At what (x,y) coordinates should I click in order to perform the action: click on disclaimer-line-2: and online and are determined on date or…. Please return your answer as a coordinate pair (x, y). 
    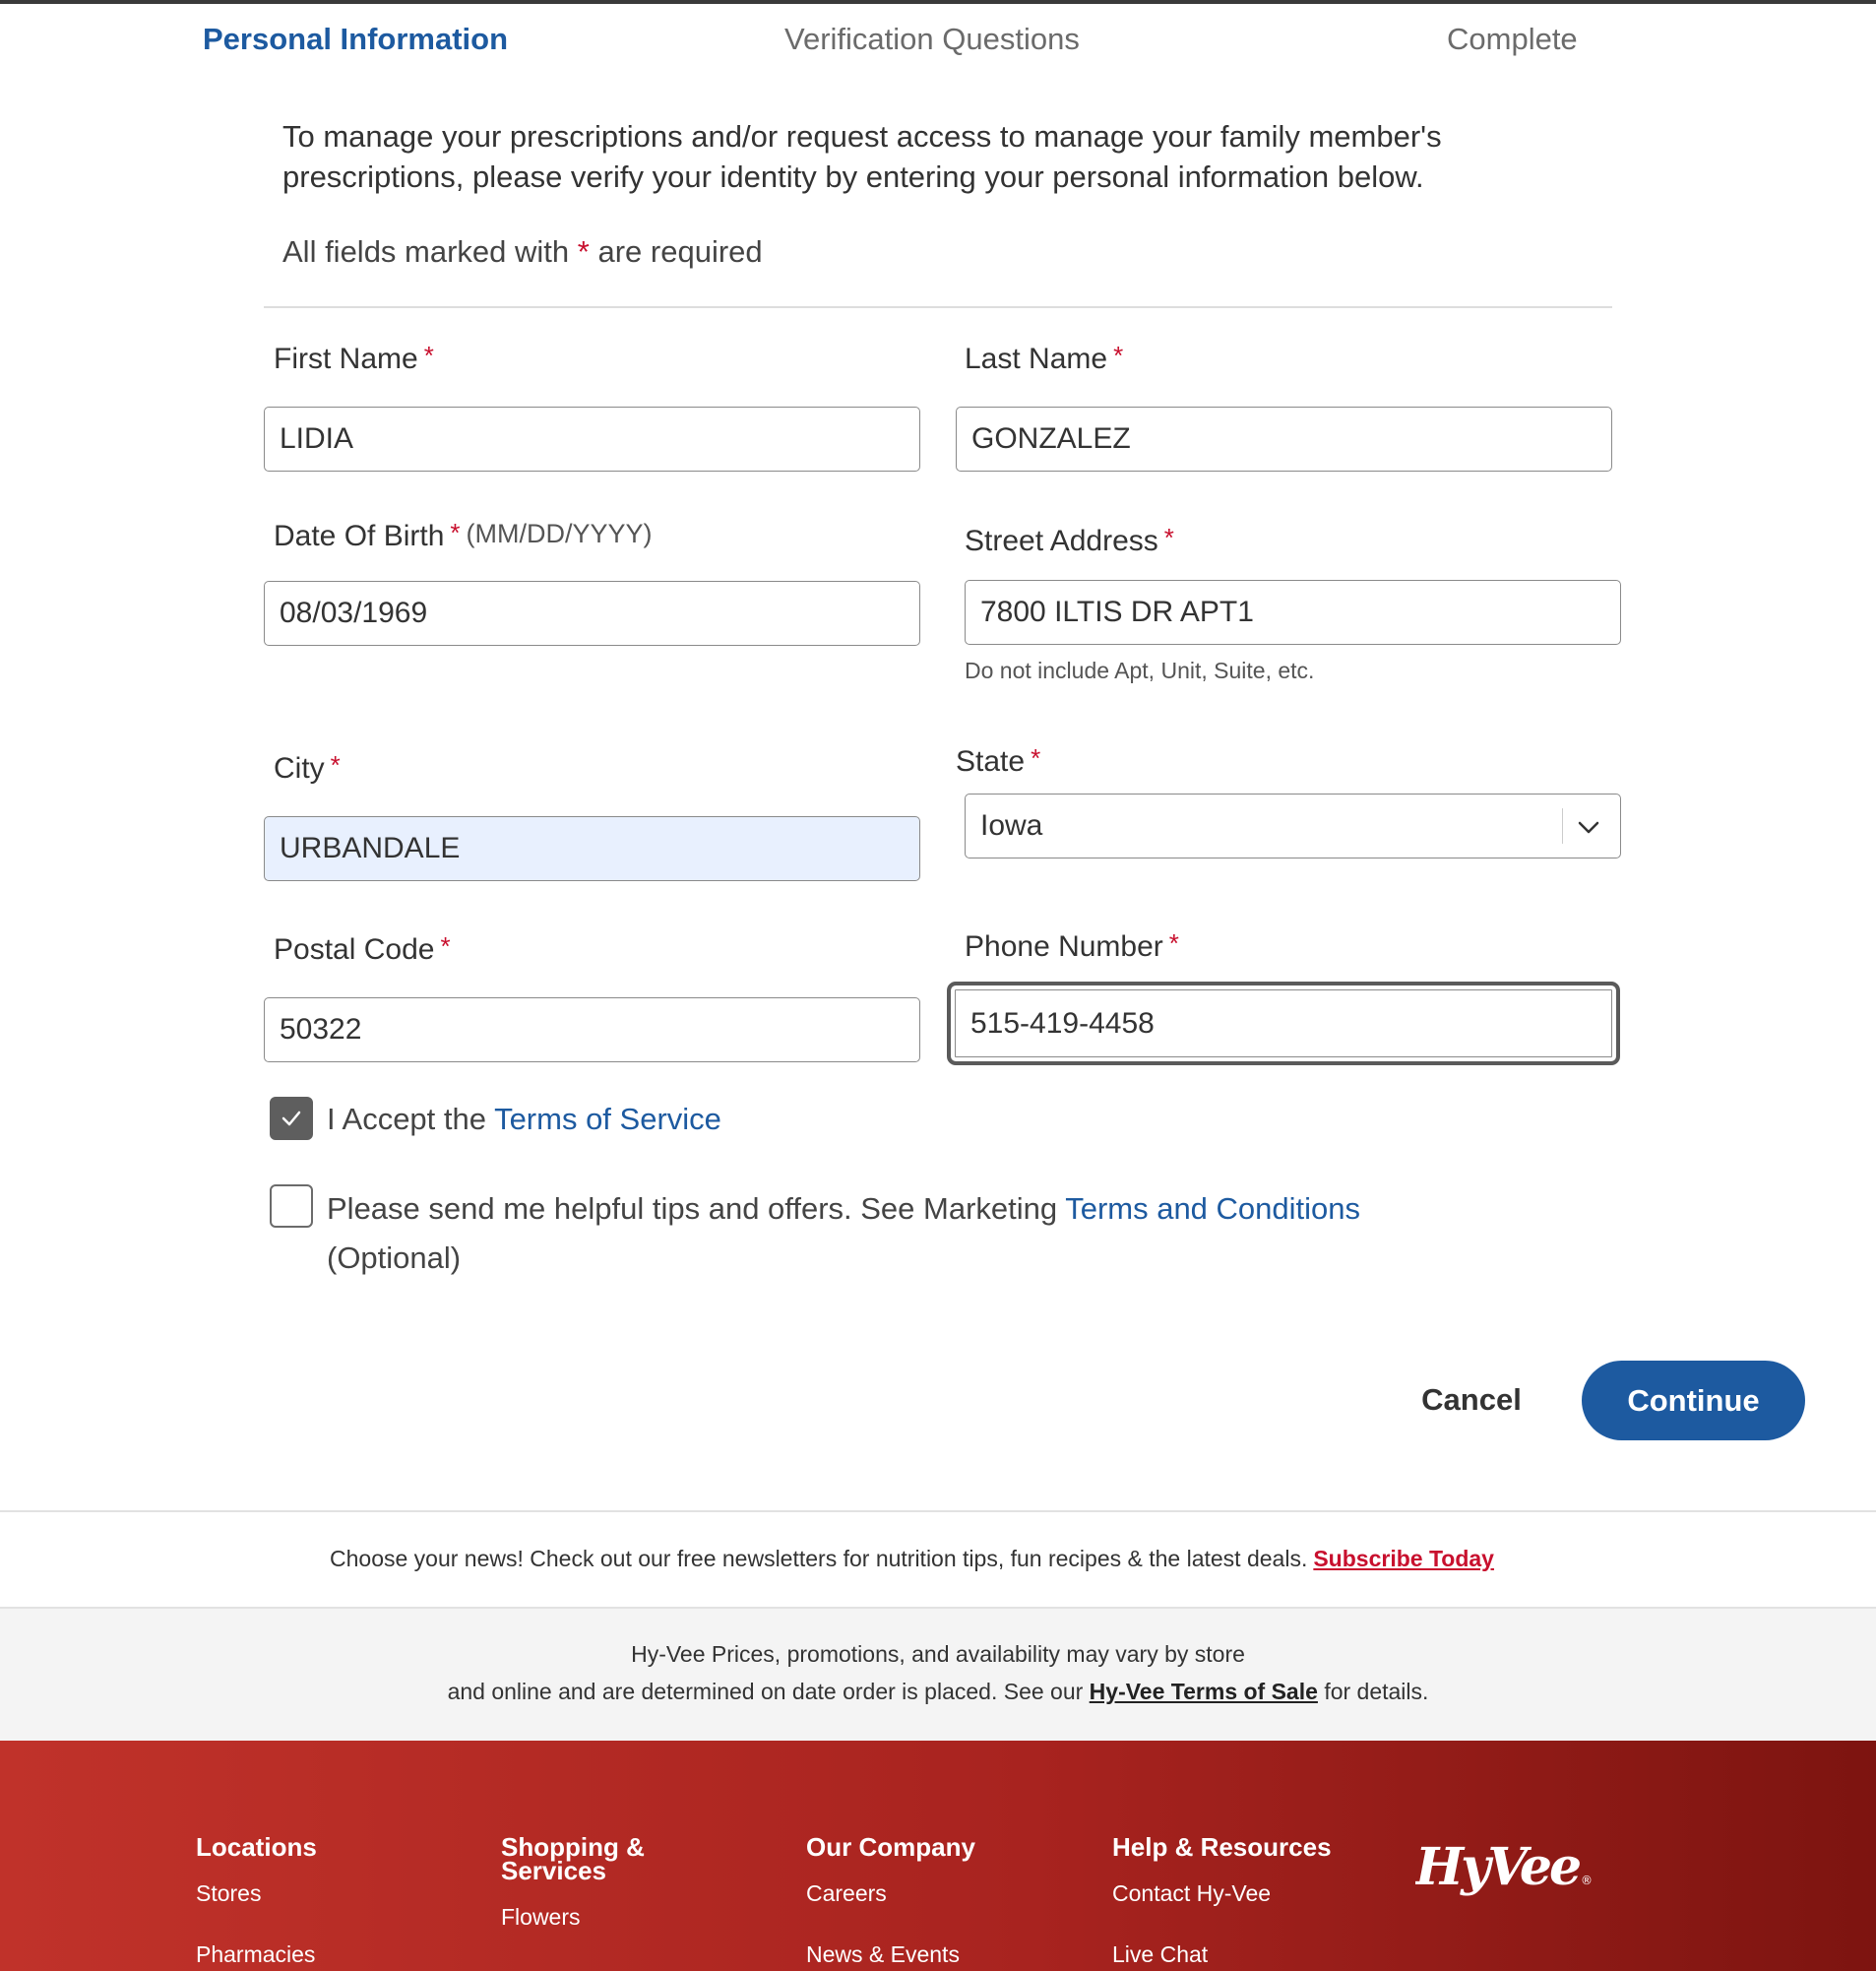
    Looking at the image, I should click on (938, 1692).